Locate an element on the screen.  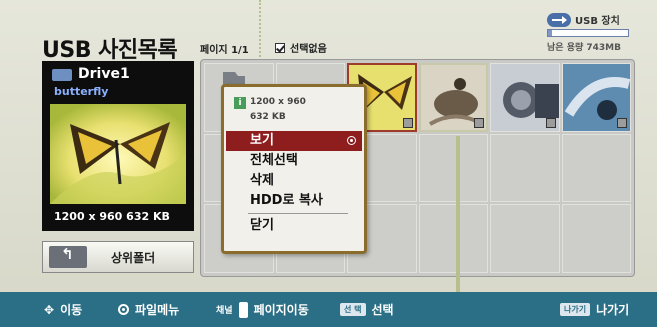
free-space-text: 남은 용량 743MB is located at coordinates (584, 48).